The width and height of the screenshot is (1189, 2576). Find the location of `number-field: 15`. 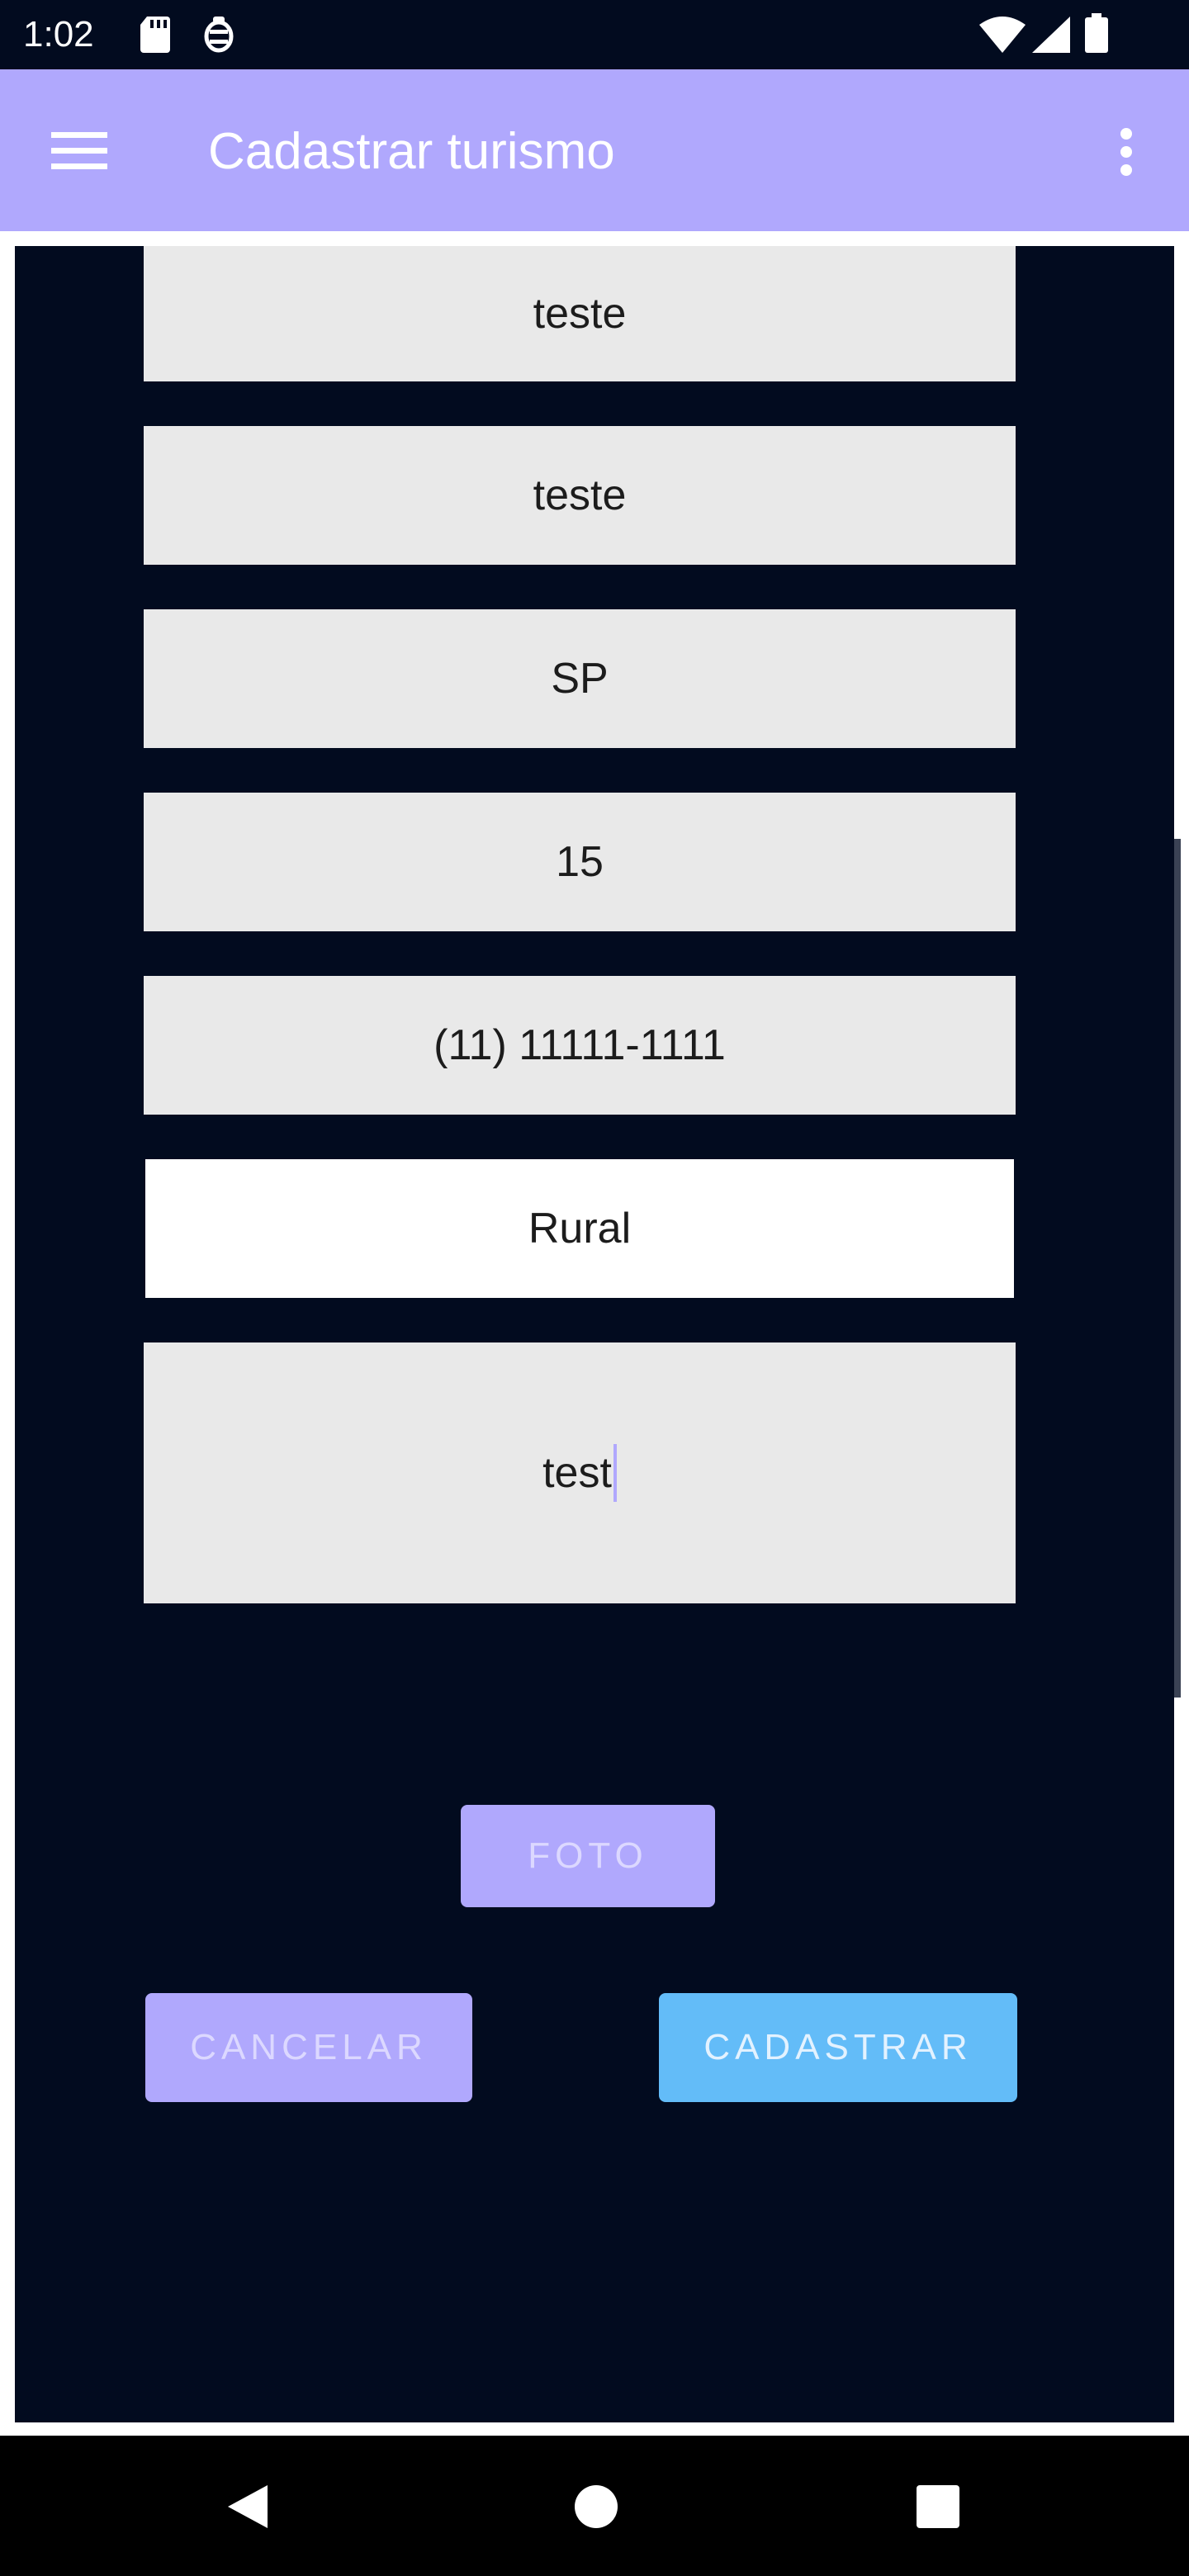

number-field: 15 is located at coordinates (580, 862).